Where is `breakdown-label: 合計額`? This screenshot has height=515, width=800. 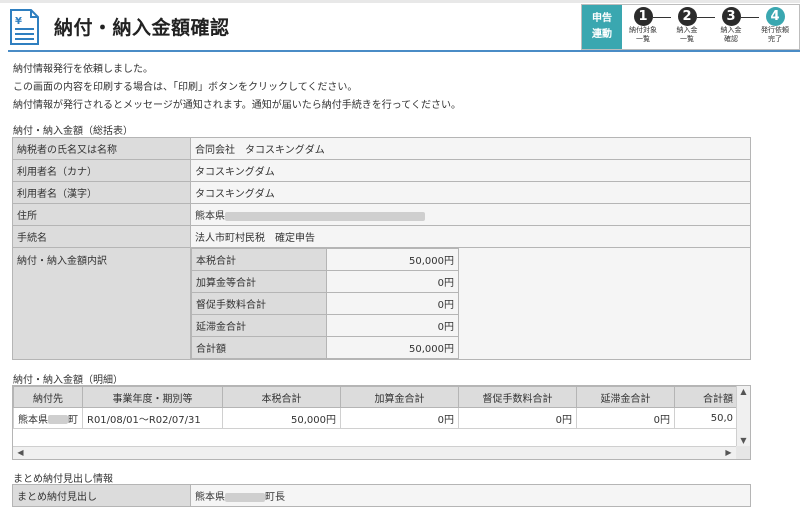 breakdown-label: 合計額 is located at coordinates (259, 347).